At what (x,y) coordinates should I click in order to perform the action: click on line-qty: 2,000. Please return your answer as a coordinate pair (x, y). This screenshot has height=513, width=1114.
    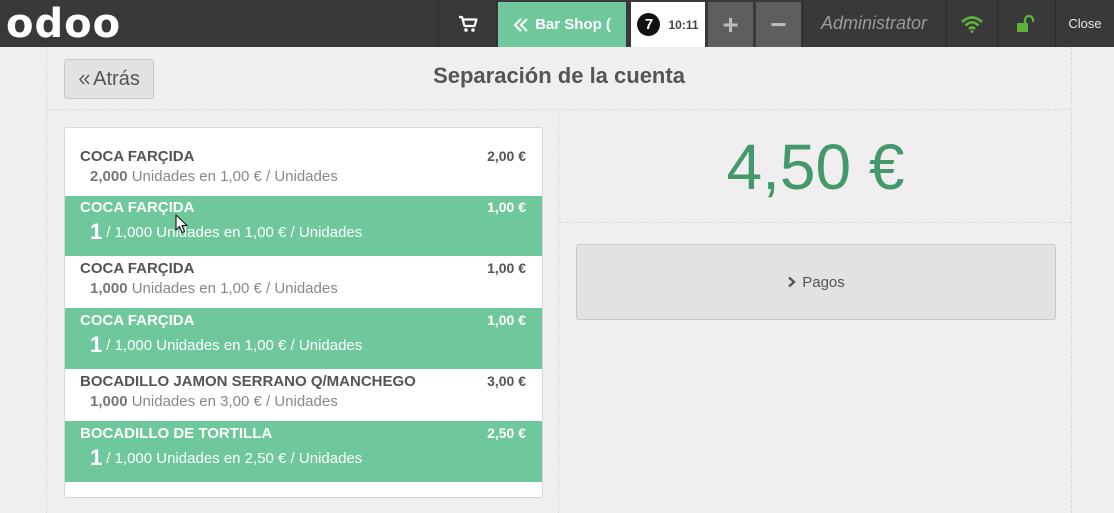
    Looking at the image, I should click on (109, 176).